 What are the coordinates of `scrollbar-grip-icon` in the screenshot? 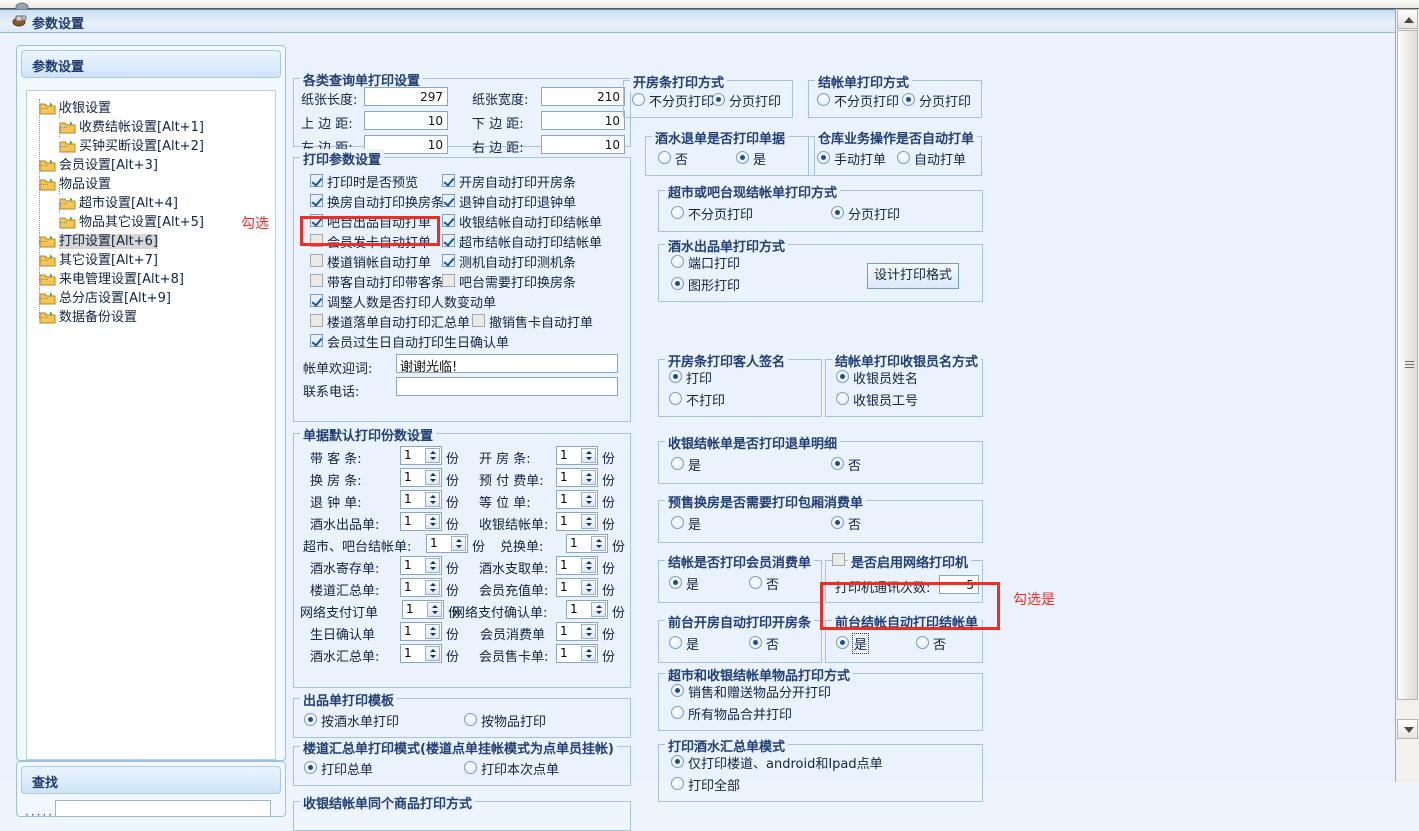 It's located at (1409, 365).